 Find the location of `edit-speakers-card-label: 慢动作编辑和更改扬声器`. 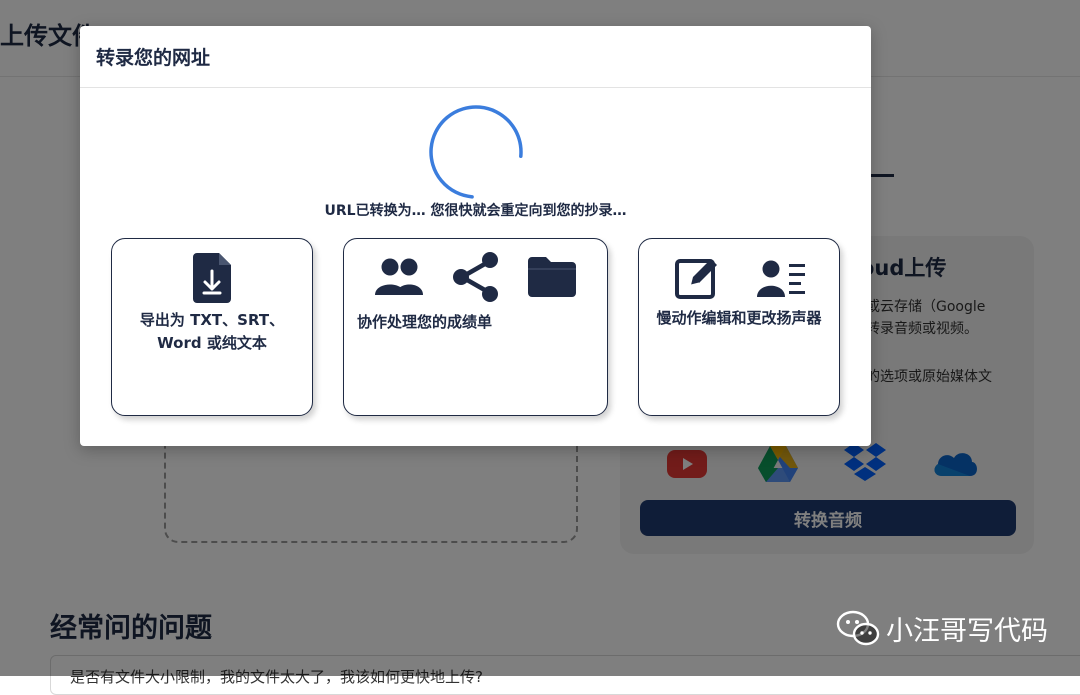

edit-speakers-card-label: 慢动作编辑和更改扬声器 is located at coordinates (739, 318).